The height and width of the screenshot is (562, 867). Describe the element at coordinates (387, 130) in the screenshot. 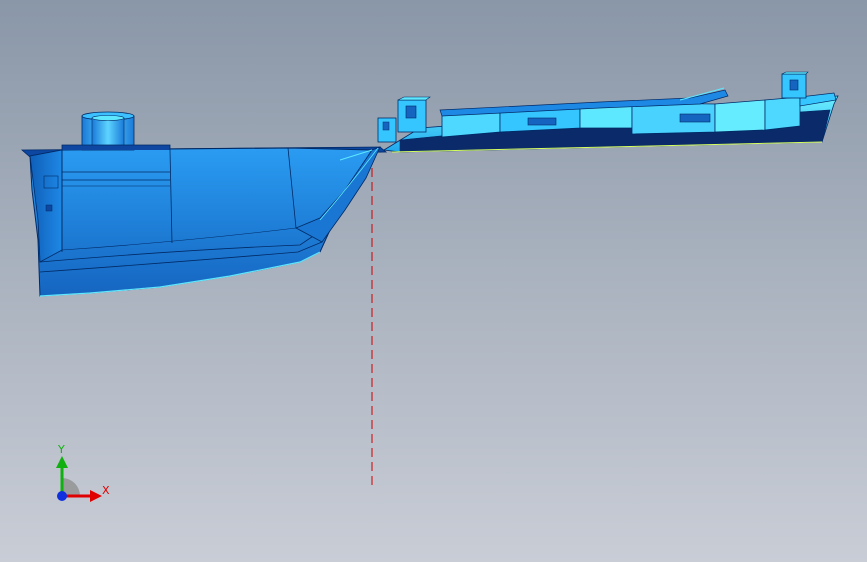

I see `mounting-tab-left` at that location.